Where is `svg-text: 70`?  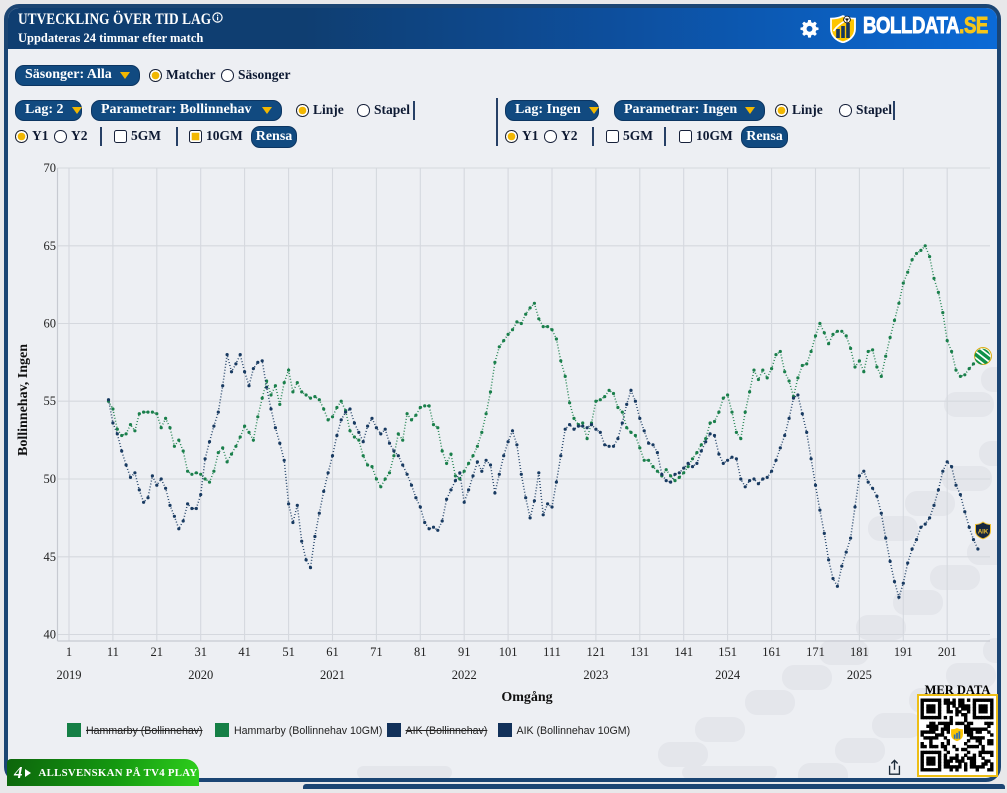
svg-text: 70 is located at coordinates (50, 168).